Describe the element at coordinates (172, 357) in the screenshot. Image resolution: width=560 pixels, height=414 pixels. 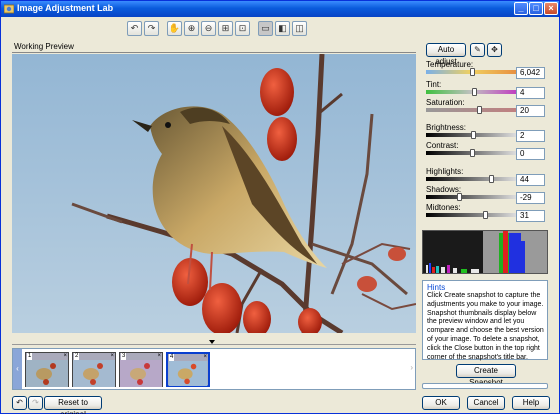
I see `snapshot-number: 4` at that location.